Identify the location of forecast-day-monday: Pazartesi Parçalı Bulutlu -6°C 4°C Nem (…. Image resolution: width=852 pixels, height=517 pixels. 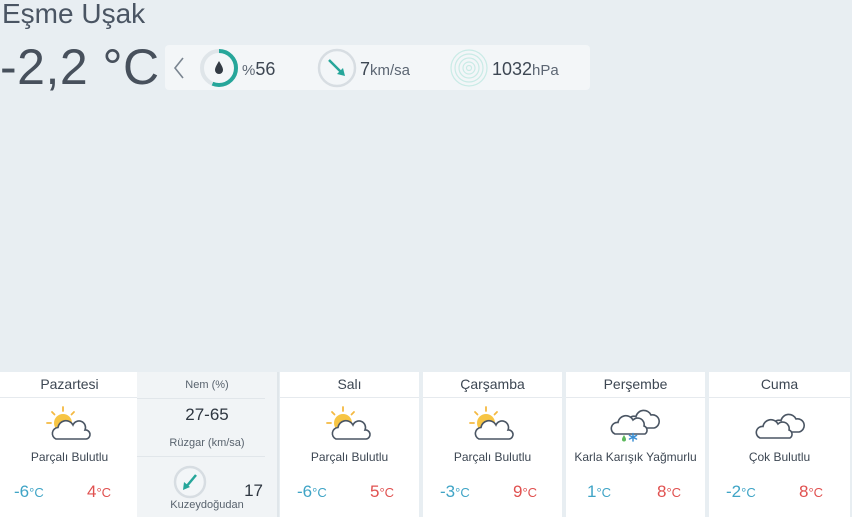
(139, 444).